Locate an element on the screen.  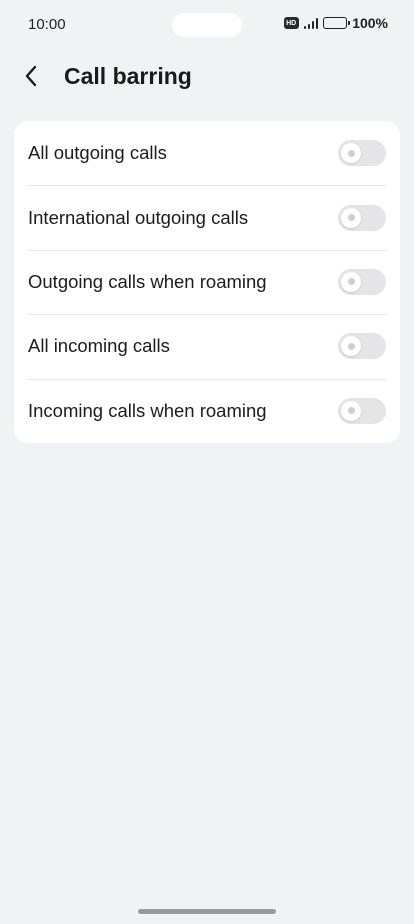
status-icons: HD 100% is located at coordinates (335, 23).